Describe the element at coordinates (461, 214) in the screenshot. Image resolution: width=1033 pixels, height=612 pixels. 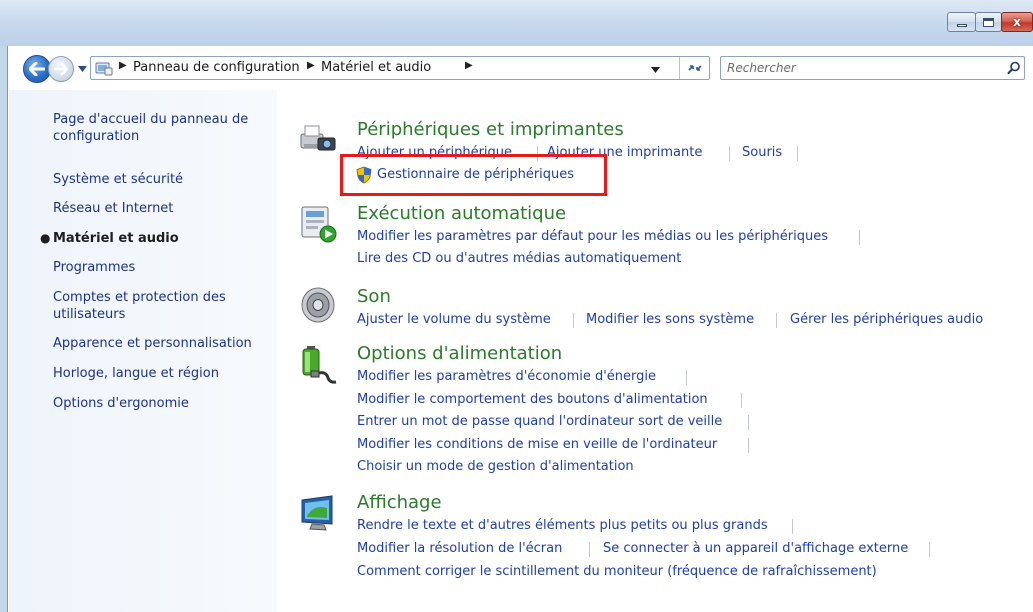
I see `category-title-autoplay: Exécution automatique` at that location.